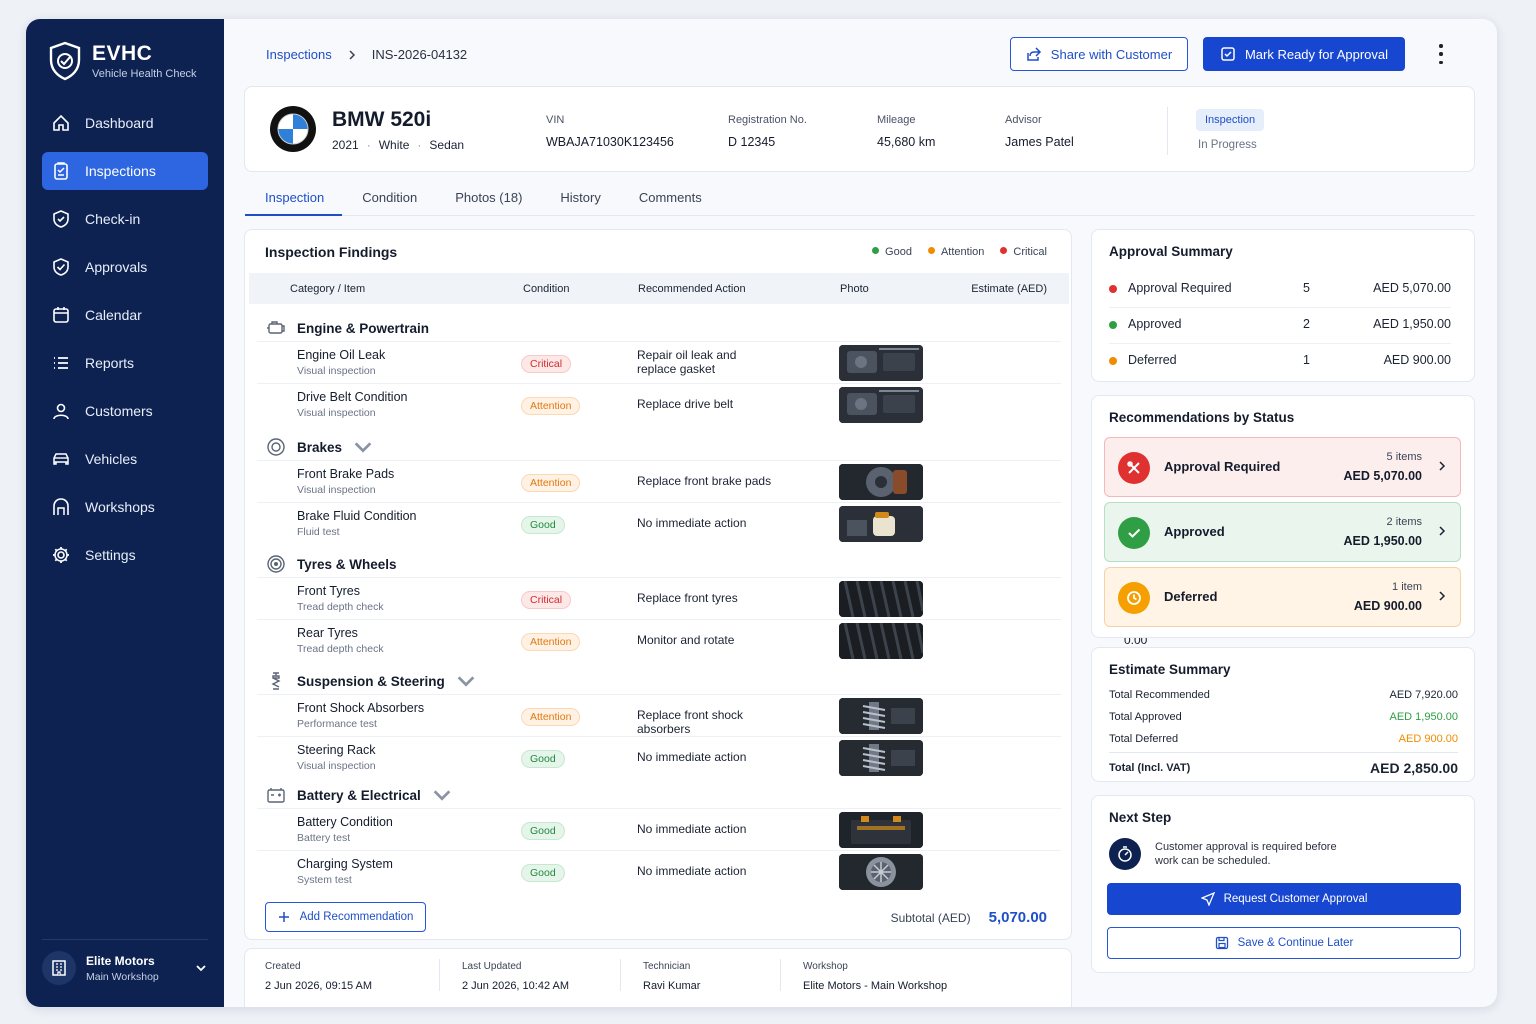 This screenshot has width=1536, height=1024. What do you see at coordinates (319, 447) in the screenshot?
I see `group-brakes: Brakes` at bounding box center [319, 447].